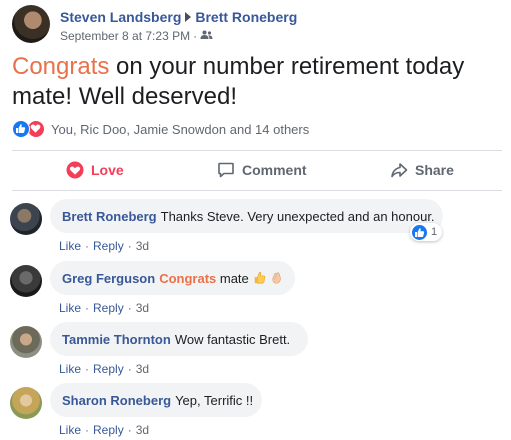  I want to click on love-button-icon, so click(75, 170).